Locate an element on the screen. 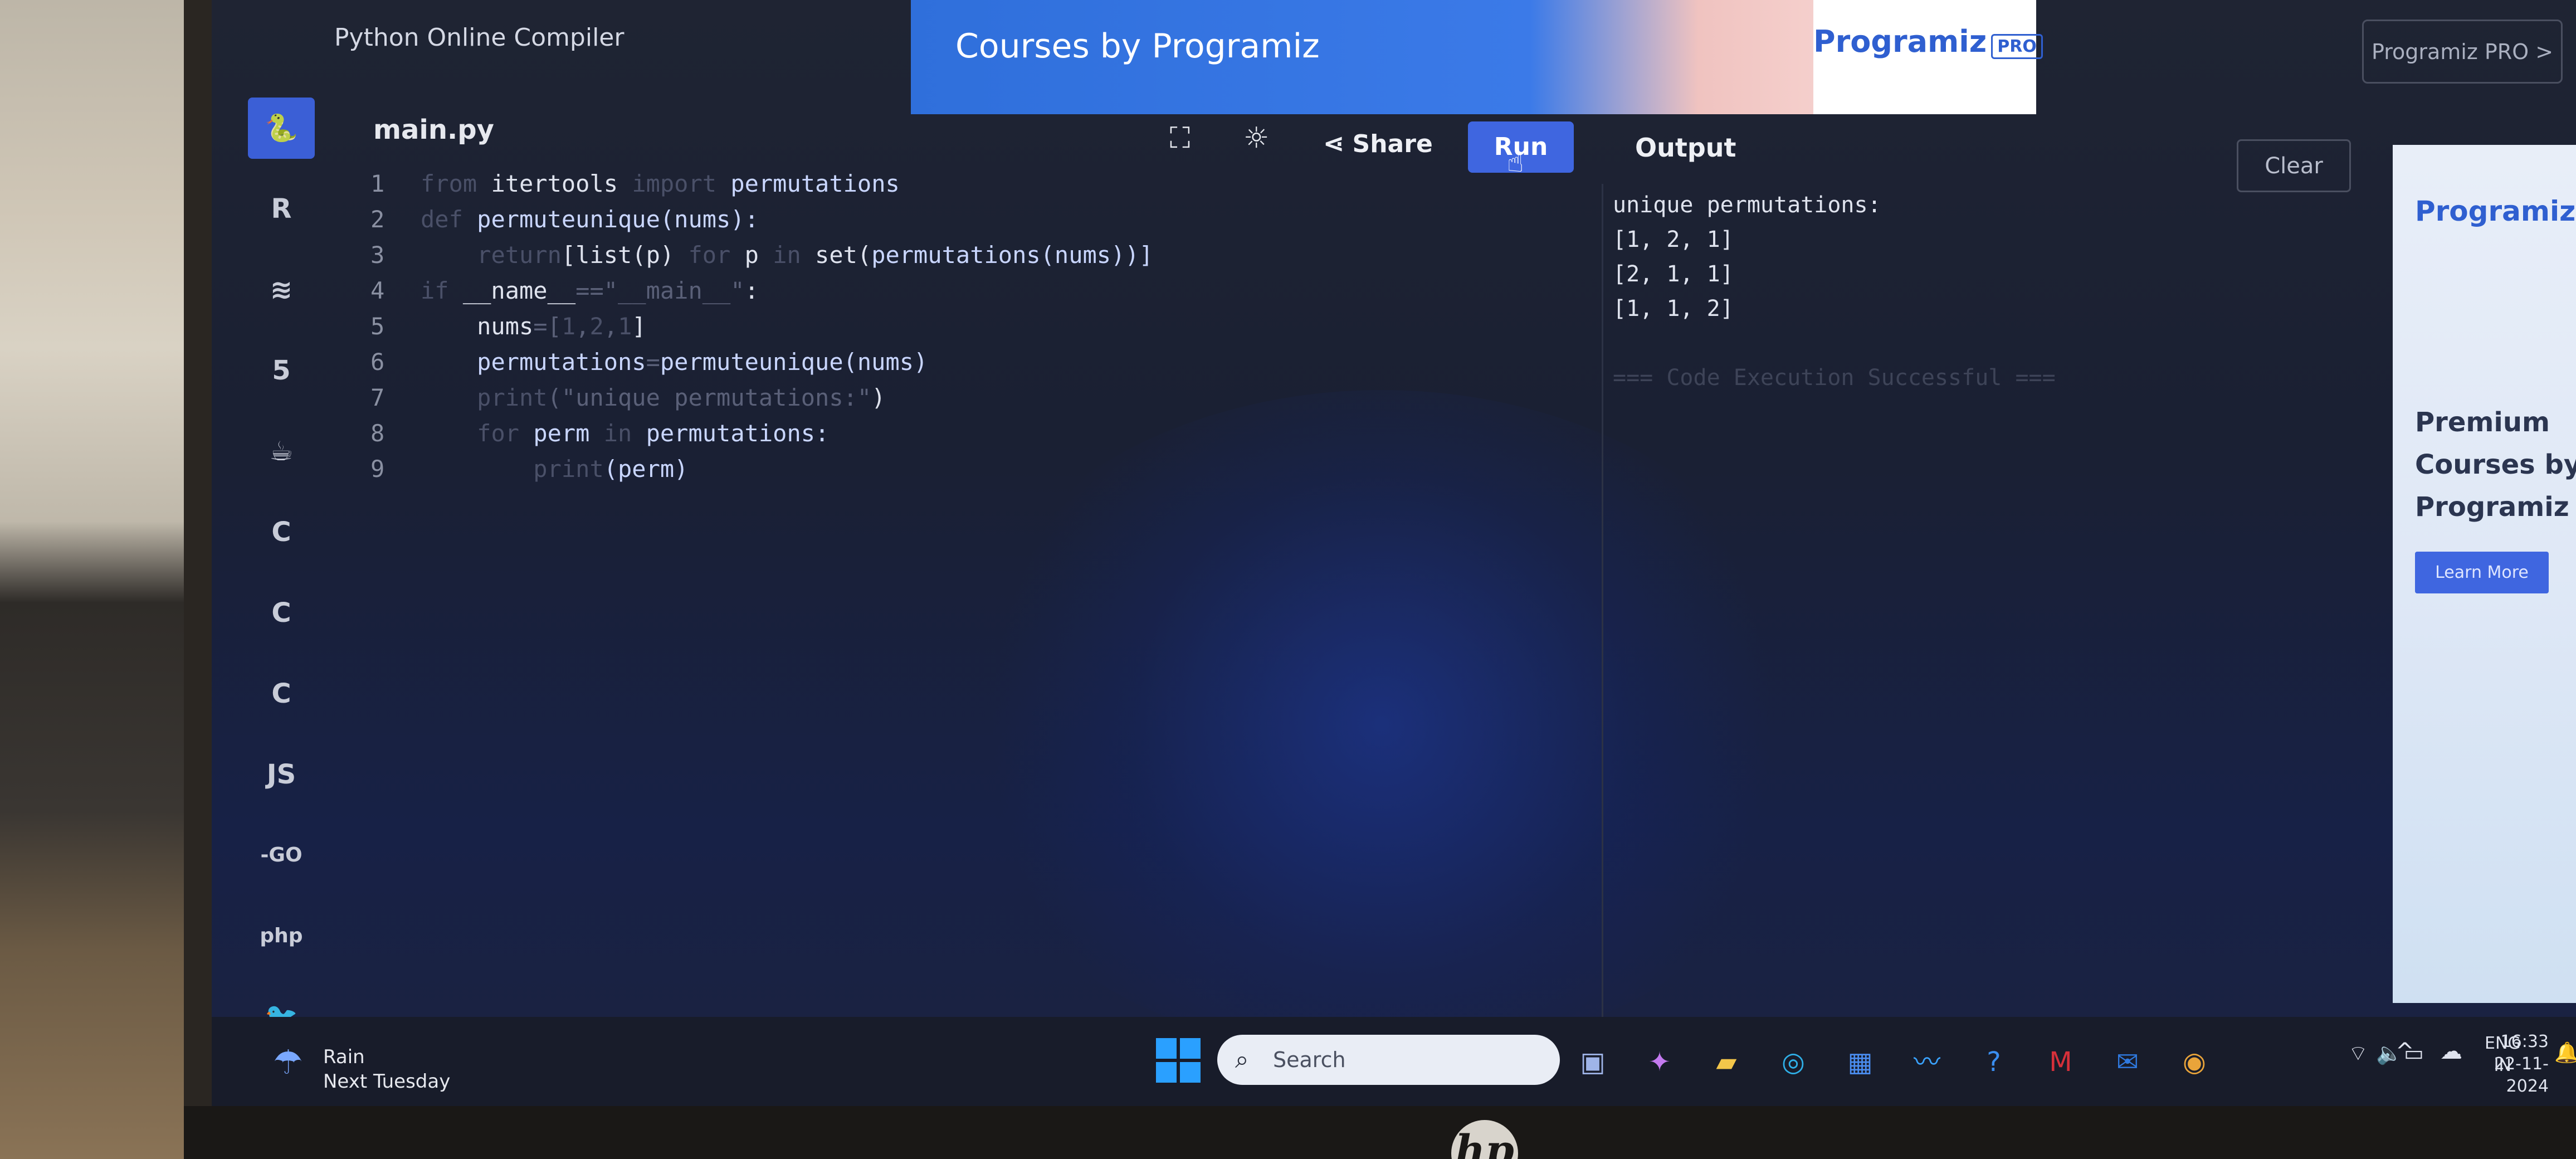 This screenshot has width=2576, height=1159. language-go-icon: -GO is located at coordinates (281, 855).